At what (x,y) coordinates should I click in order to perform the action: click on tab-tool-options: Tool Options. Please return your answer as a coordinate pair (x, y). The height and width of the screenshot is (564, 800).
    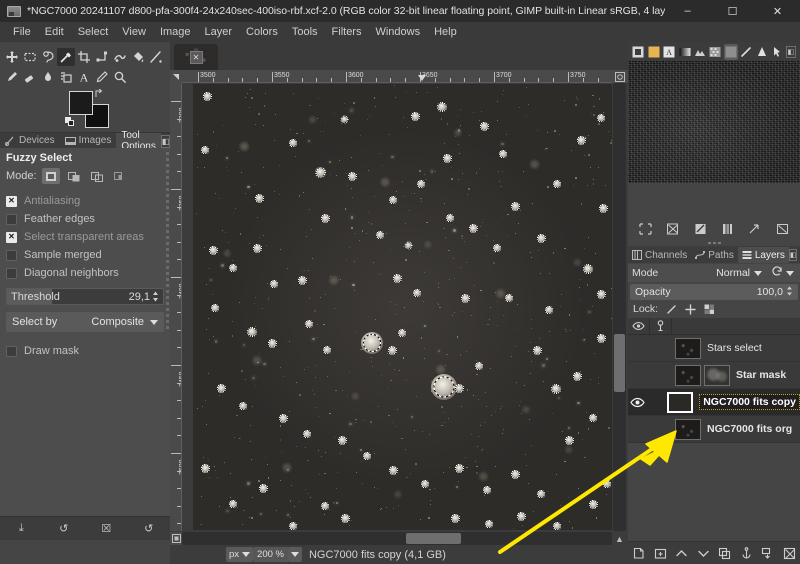
    Looking at the image, I should click on (138, 141).